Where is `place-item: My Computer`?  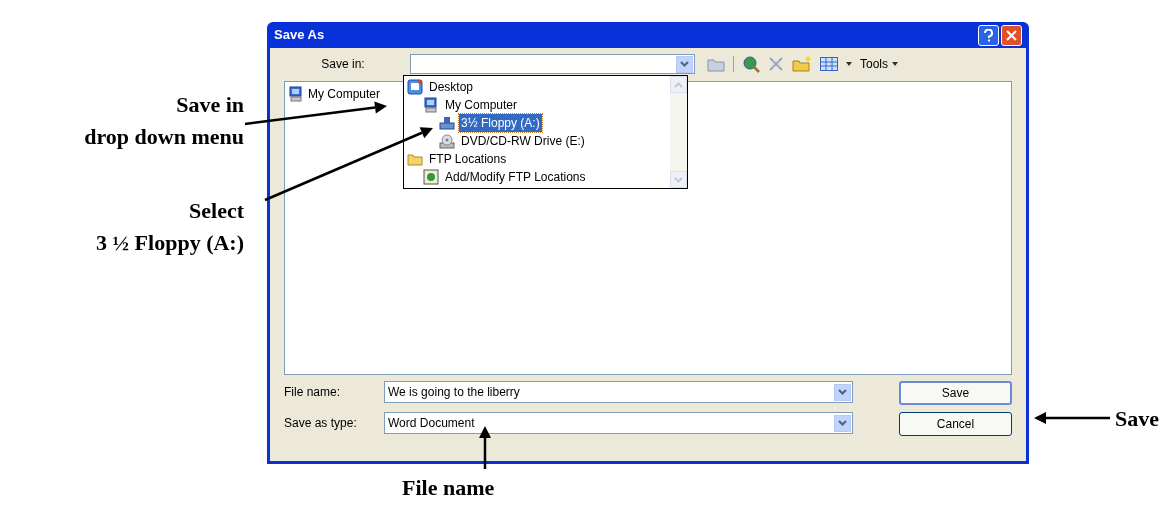
place-item: My Computer is located at coordinates (344, 94).